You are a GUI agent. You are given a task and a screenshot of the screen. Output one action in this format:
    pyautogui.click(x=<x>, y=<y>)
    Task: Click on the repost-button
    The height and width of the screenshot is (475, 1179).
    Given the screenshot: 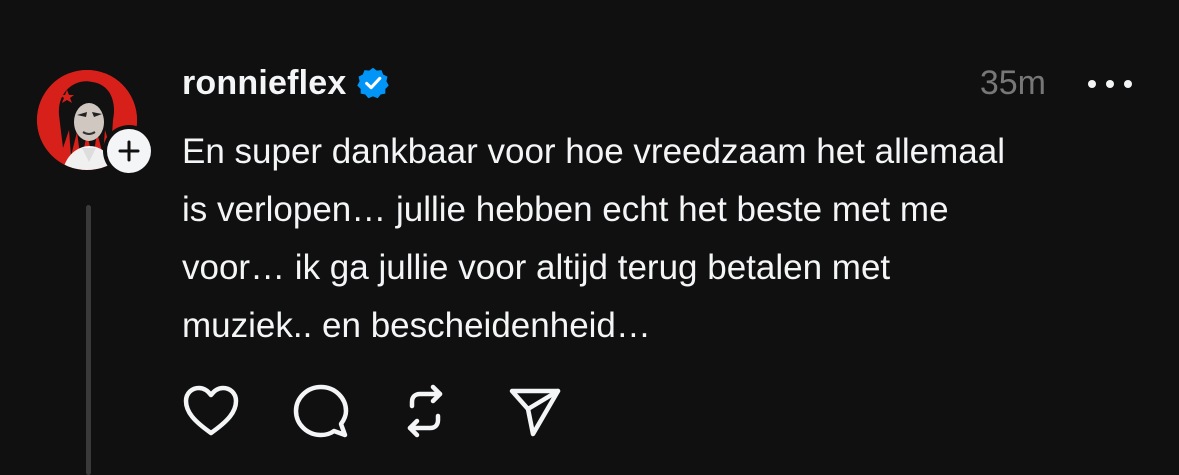 What is the action you would take?
    pyautogui.click(x=425, y=411)
    